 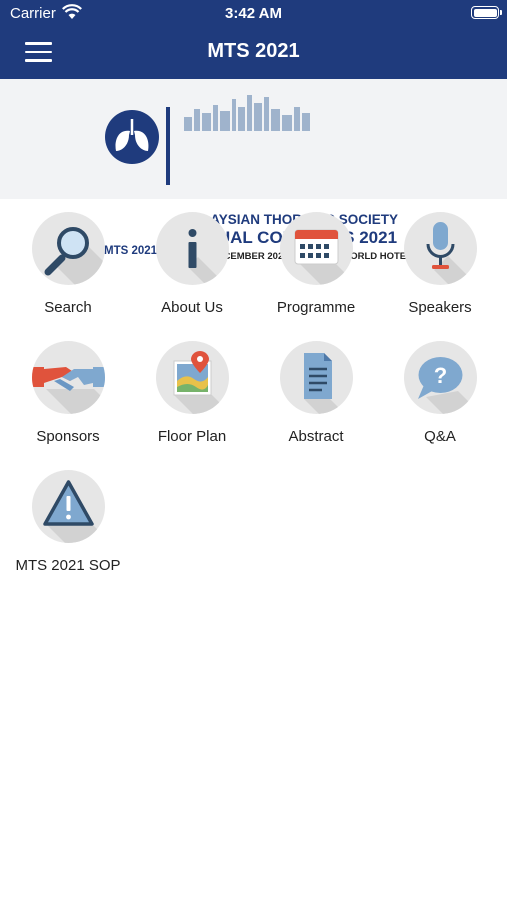 What do you see at coordinates (192, 248) in the screenshot?
I see `info-icon` at bounding box center [192, 248].